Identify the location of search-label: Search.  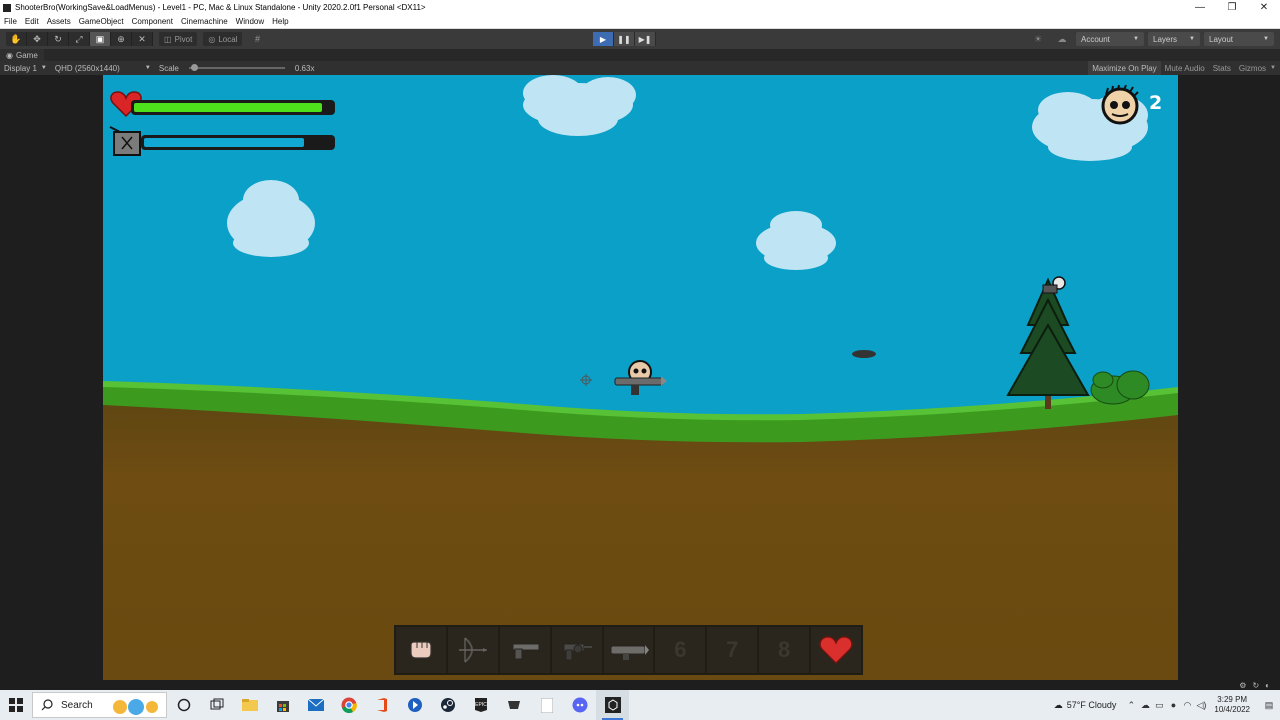
(77, 705).